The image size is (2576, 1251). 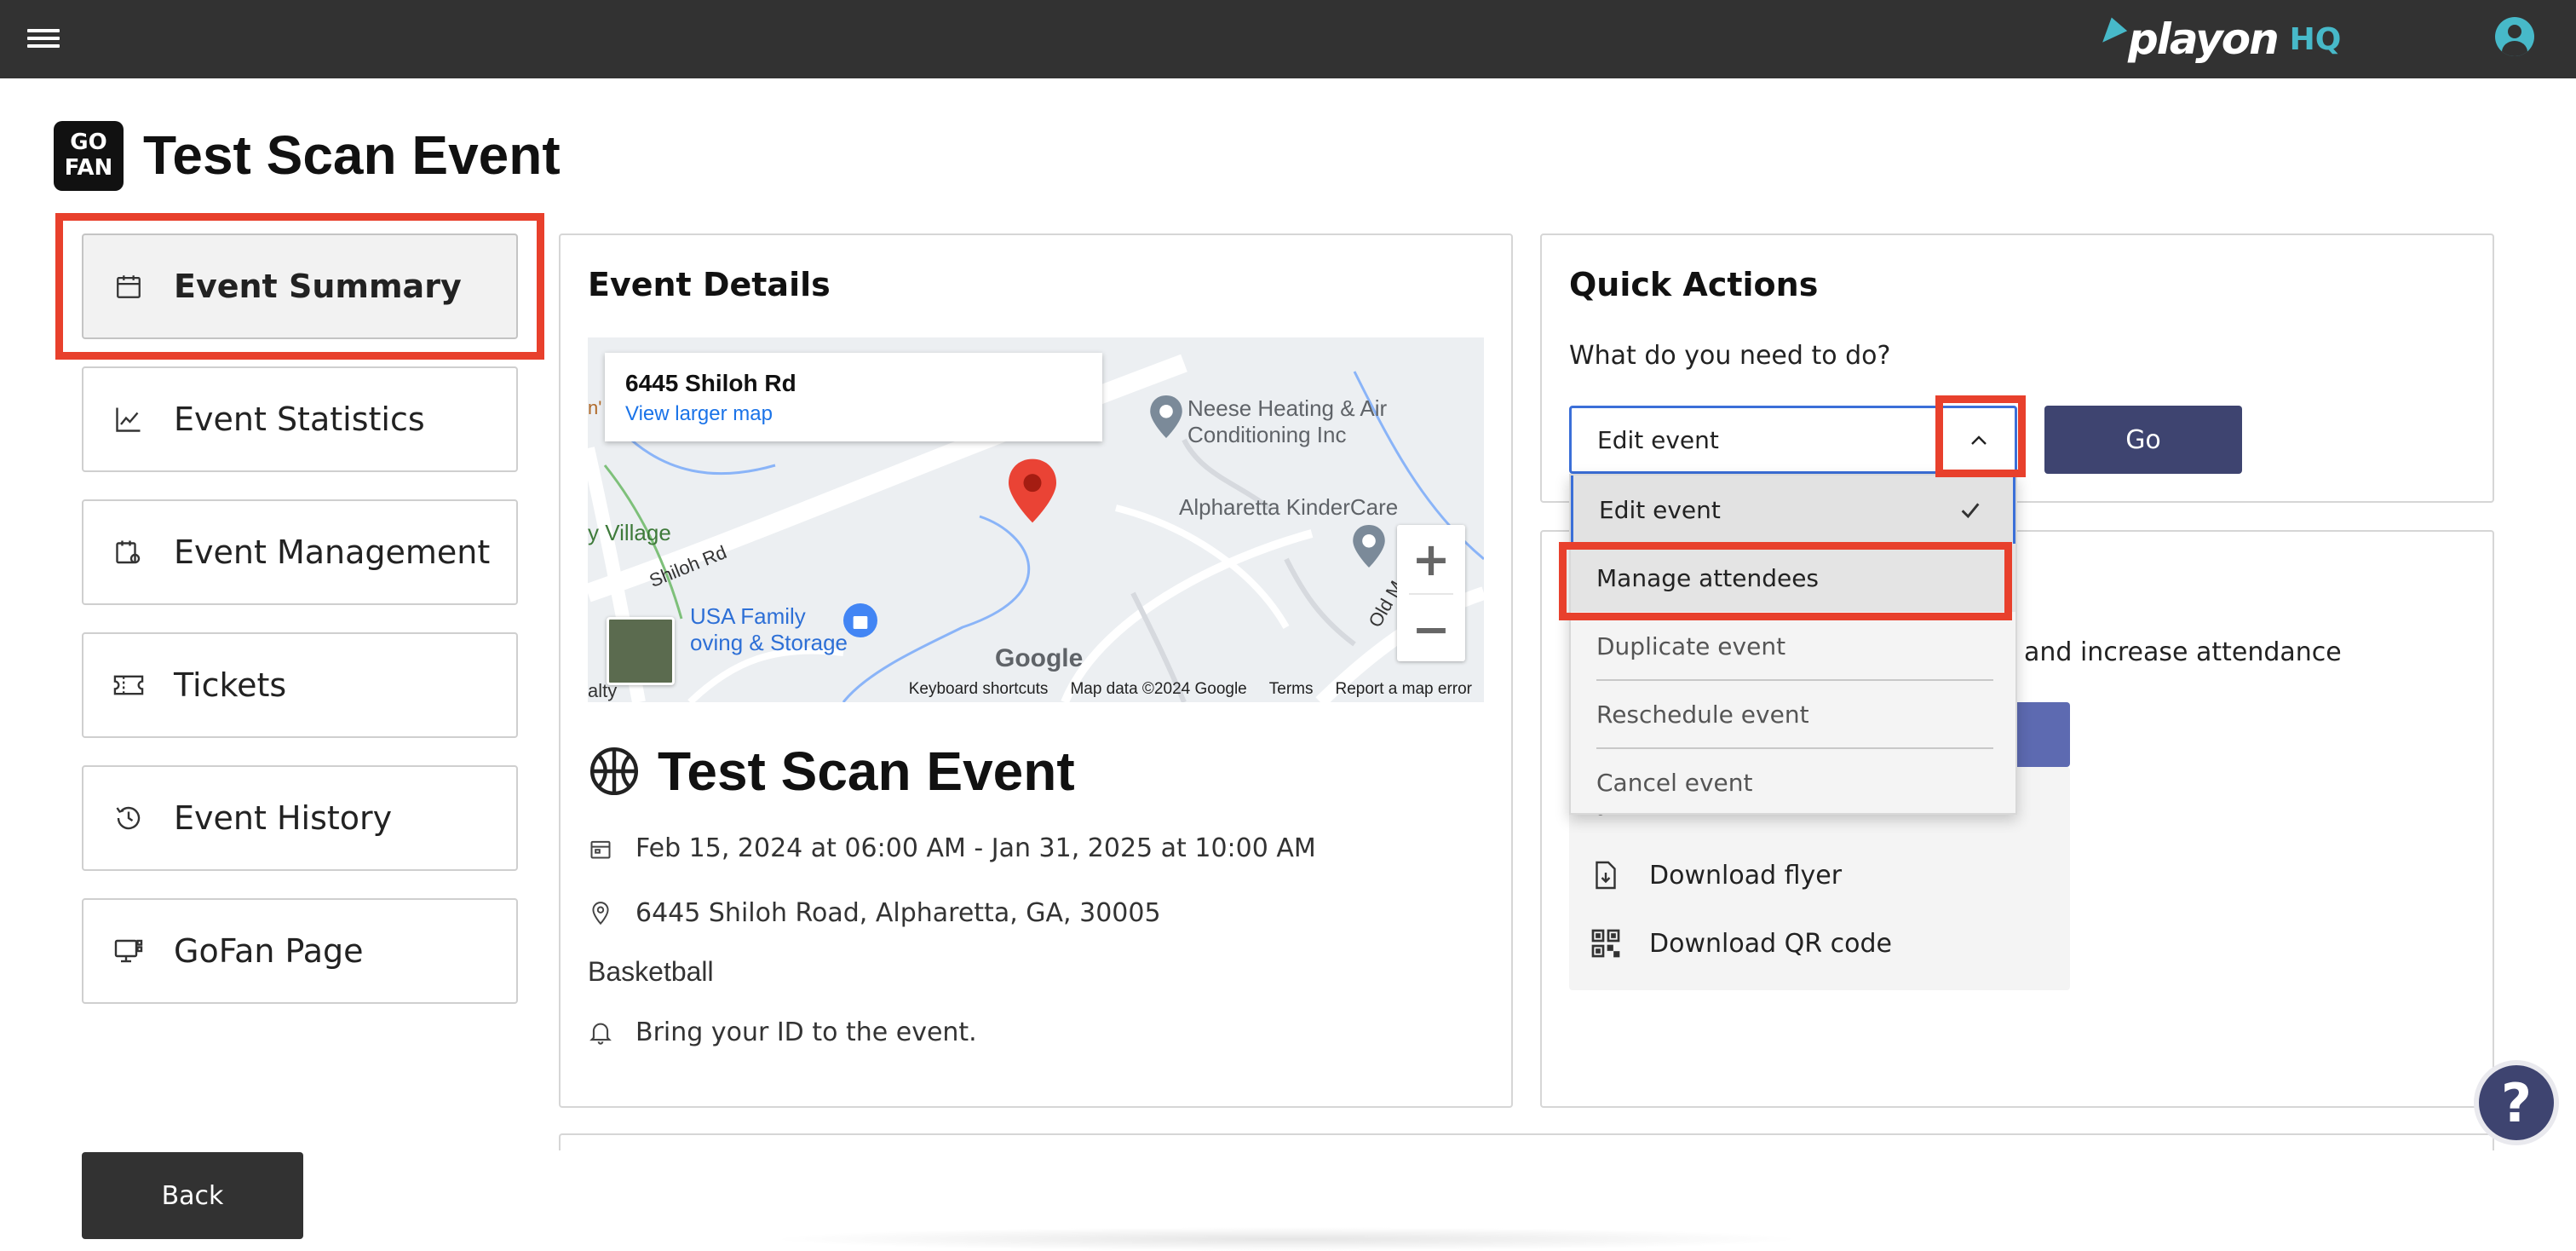 I want to click on file-download-icon, so click(x=1606, y=875).